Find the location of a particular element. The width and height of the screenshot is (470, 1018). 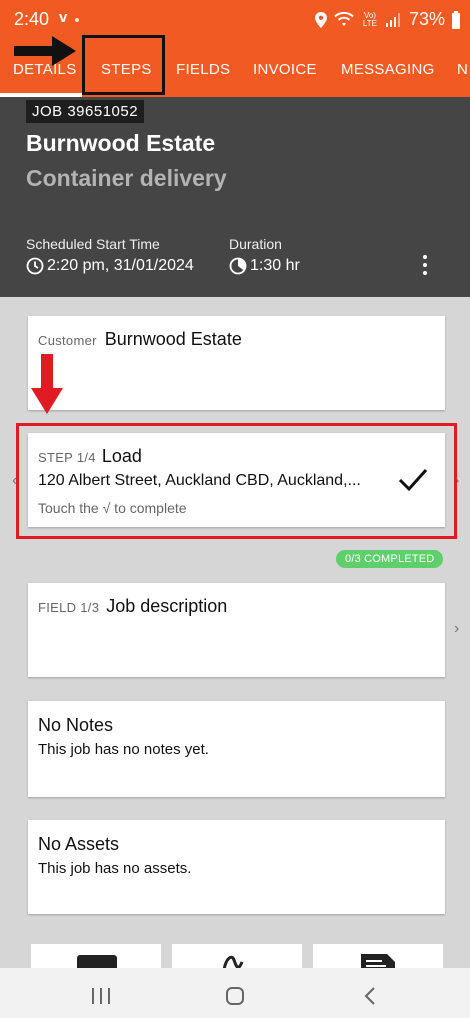

client-name: Burnwood Estate is located at coordinates (121, 143).